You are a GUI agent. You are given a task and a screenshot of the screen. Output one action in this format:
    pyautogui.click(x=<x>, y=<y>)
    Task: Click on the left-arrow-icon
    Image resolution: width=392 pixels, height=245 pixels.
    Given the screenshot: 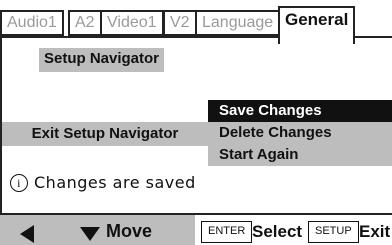 What is the action you would take?
    pyautogui.click(x=27, y=234)
    